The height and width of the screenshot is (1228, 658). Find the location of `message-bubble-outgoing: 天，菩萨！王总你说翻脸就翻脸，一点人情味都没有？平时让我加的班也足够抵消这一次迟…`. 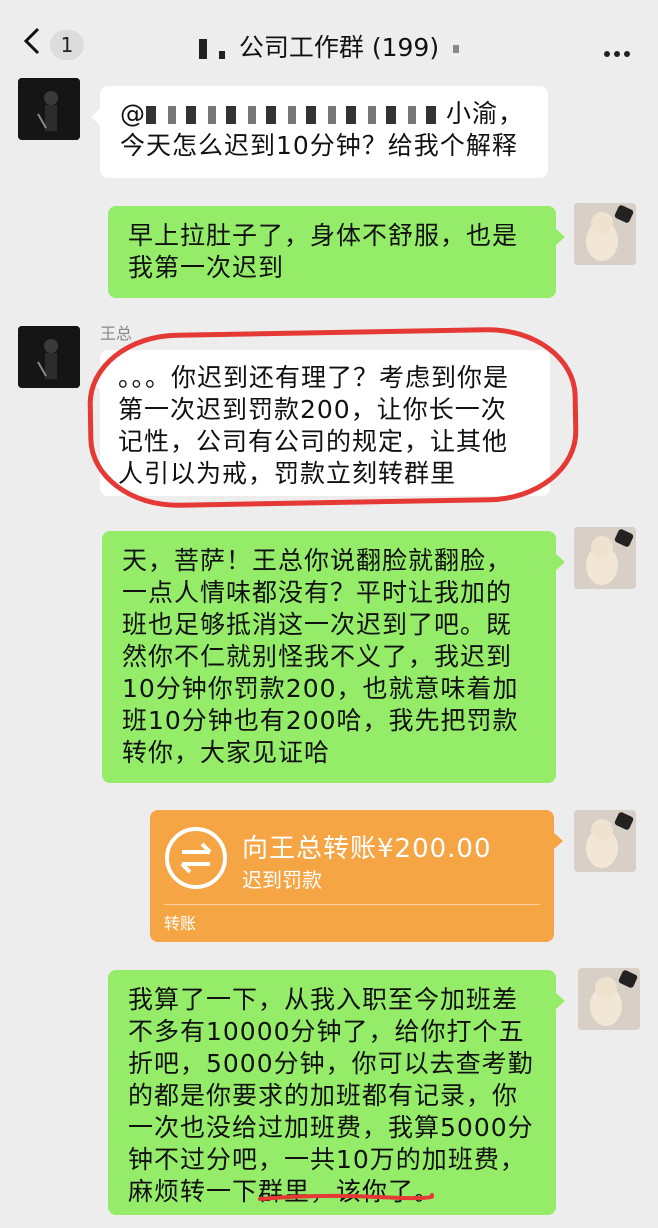

message-bubble-outgoing: 天，菩萨！王总你说翻脸就翻脸，一点人情味都没有？平时让我加的班也足够抵消这一次迟… is located at coordinates (333, 657).